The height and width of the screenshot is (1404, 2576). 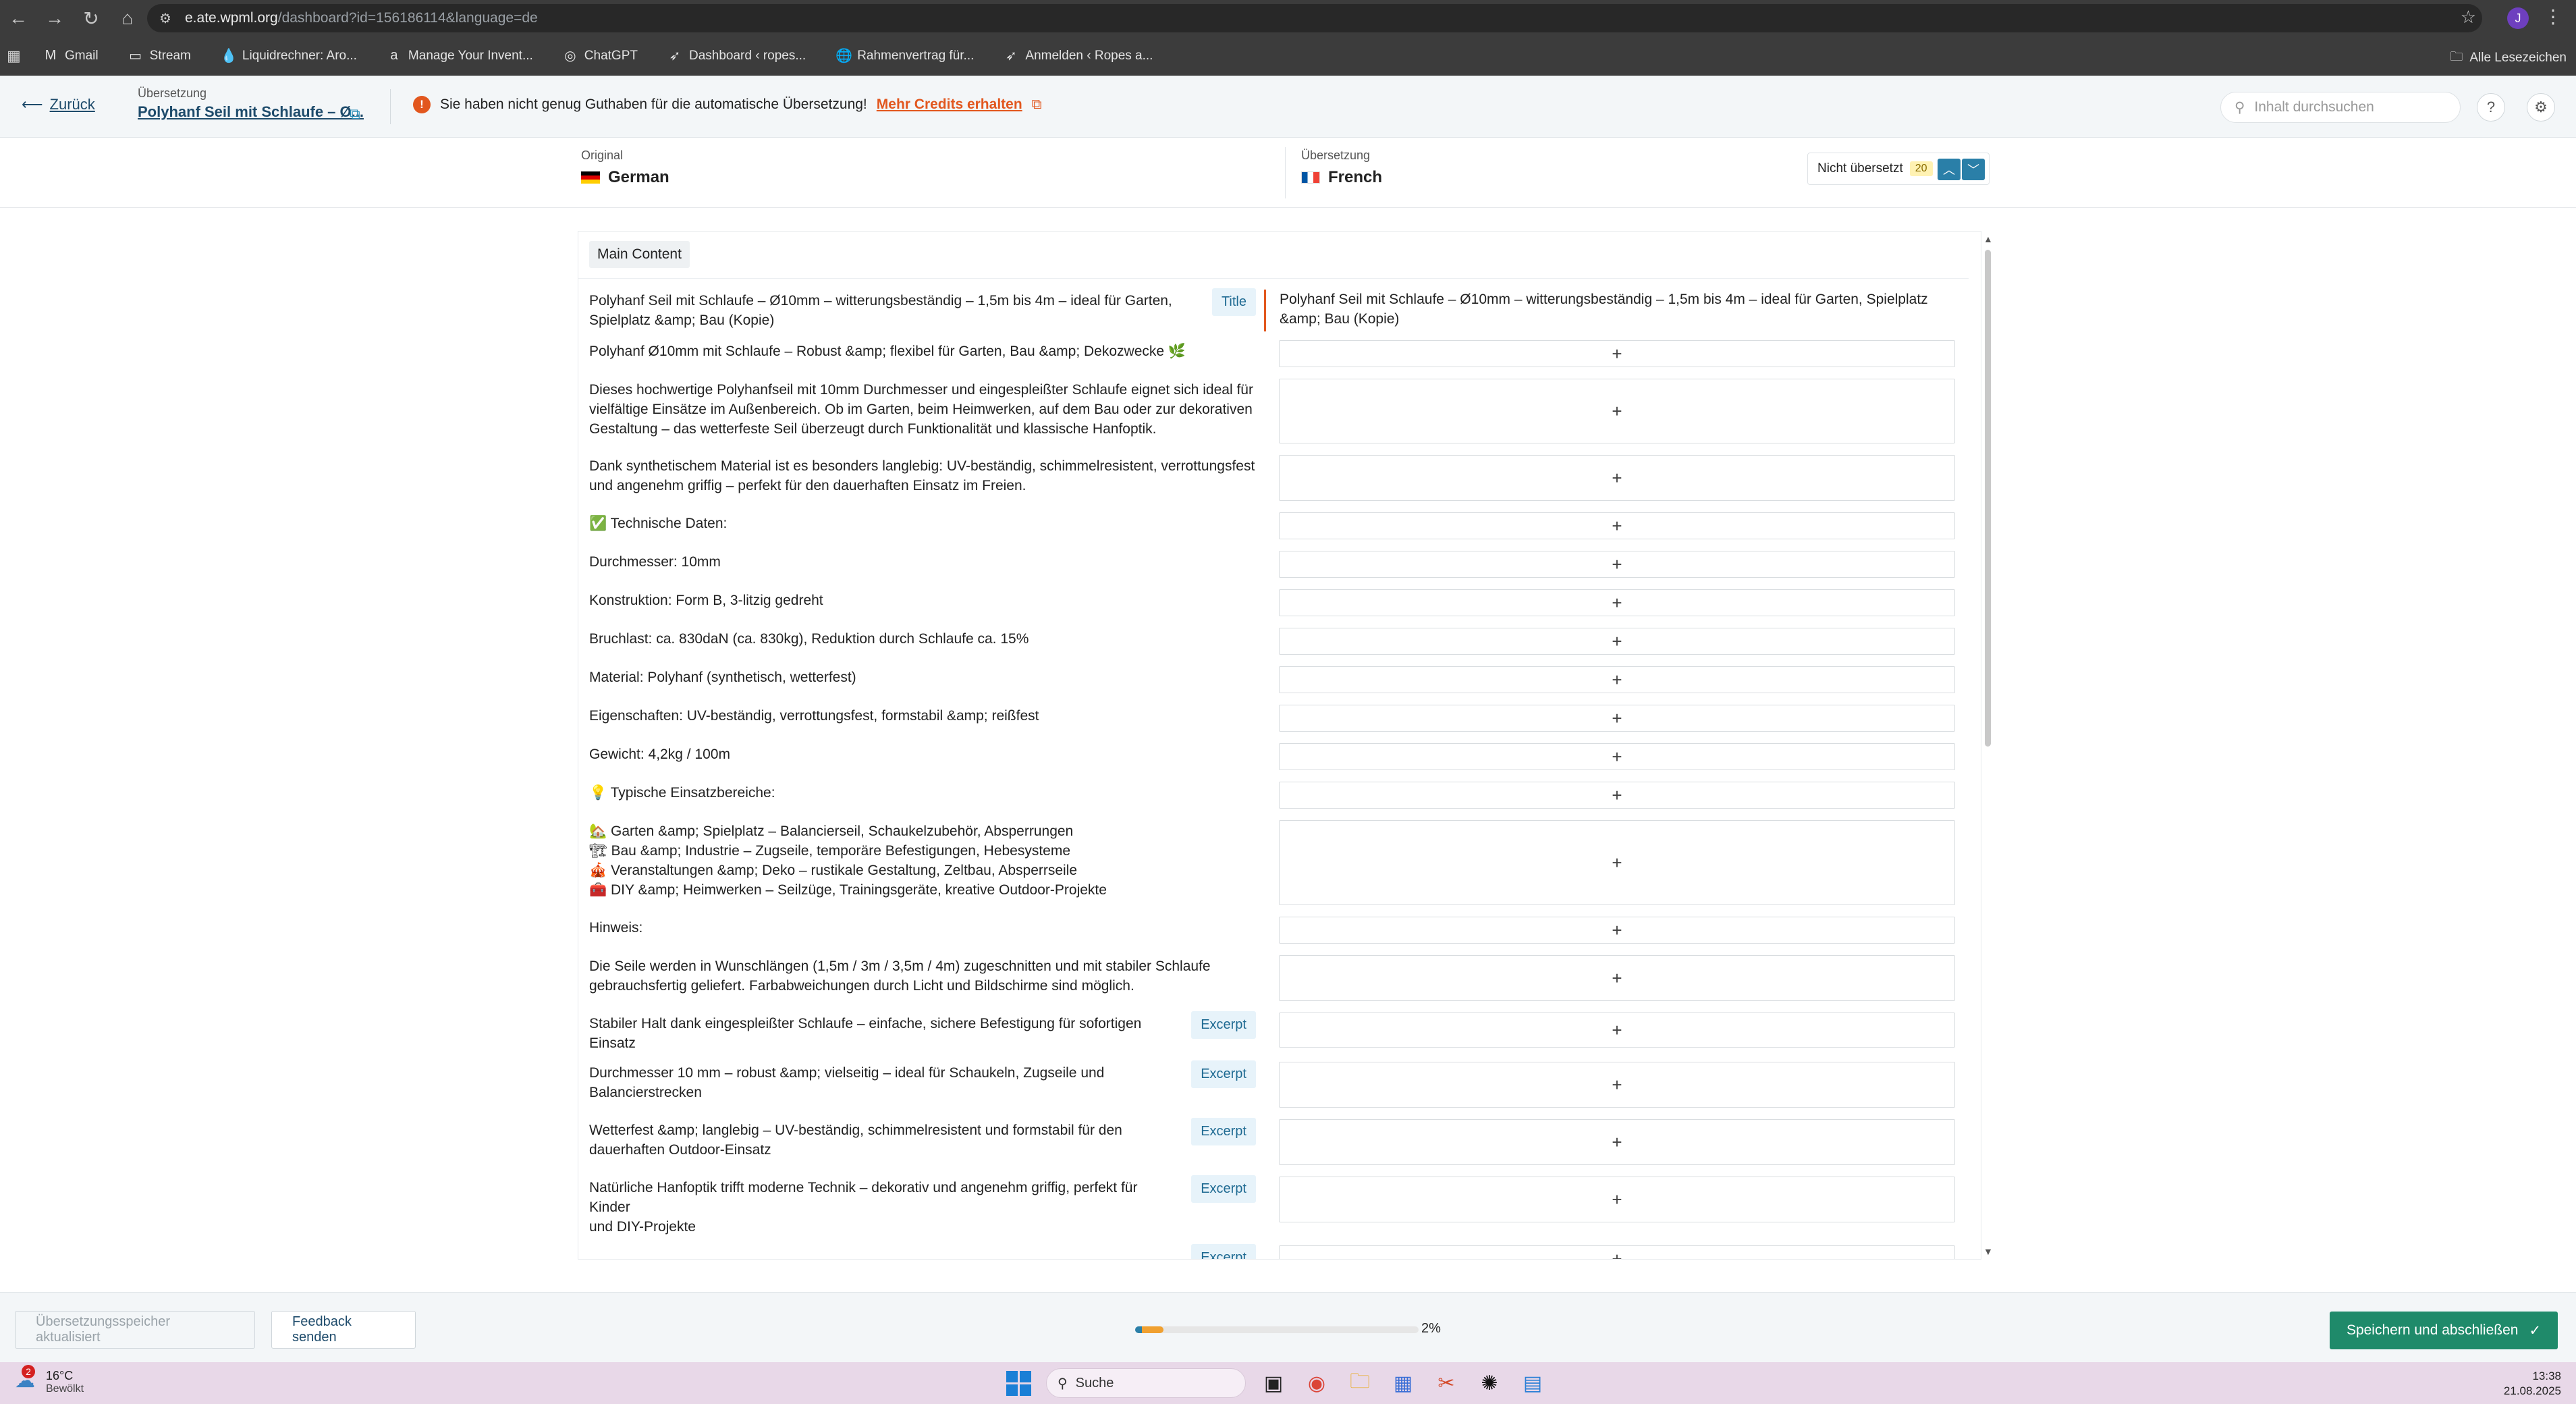 I want to click on source-text: 💡 Typische Einsatzbereiche:, so click(x=682, y=793).